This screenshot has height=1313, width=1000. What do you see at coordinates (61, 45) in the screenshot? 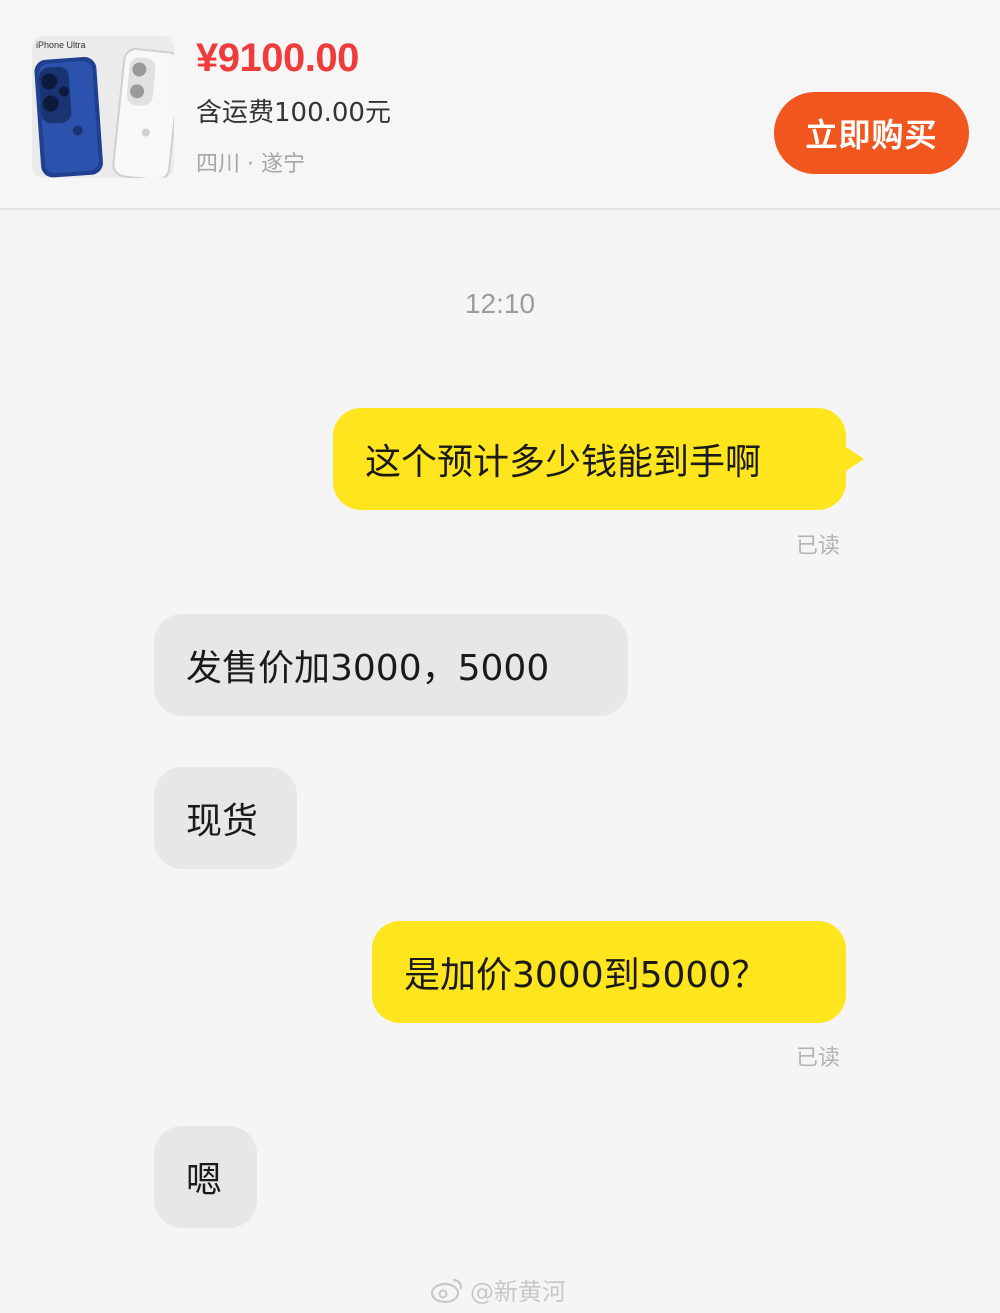
I see `thumbnail-caption: iPhone Ultra` at bounding box center [61, 45].